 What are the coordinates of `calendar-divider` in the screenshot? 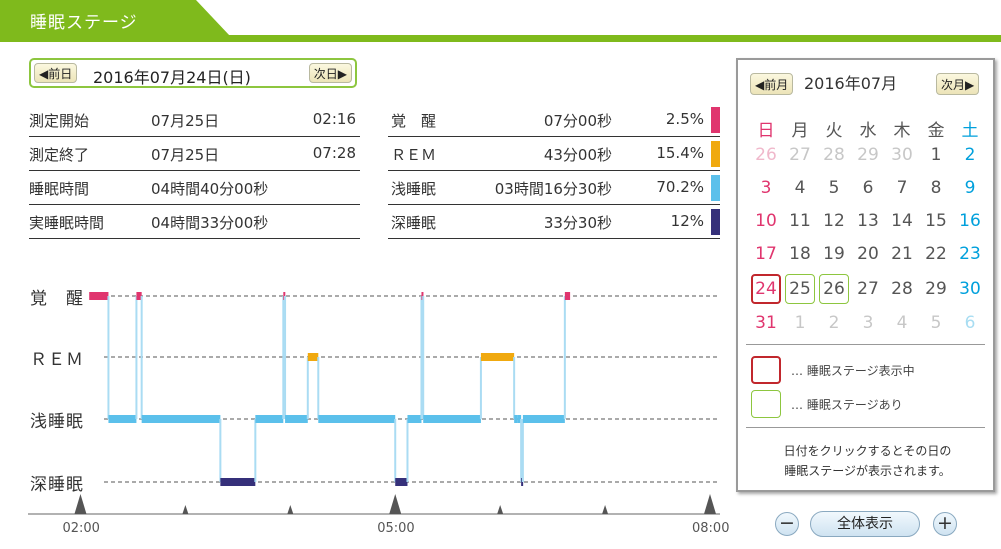 It's located at (865, 344).